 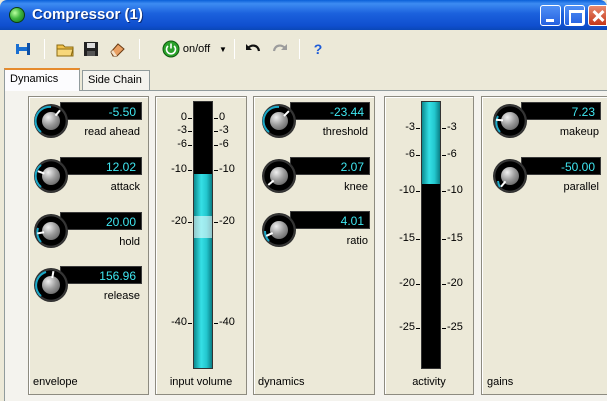 I want to click on threshold-label: threshold, so click(x=345, y=132).